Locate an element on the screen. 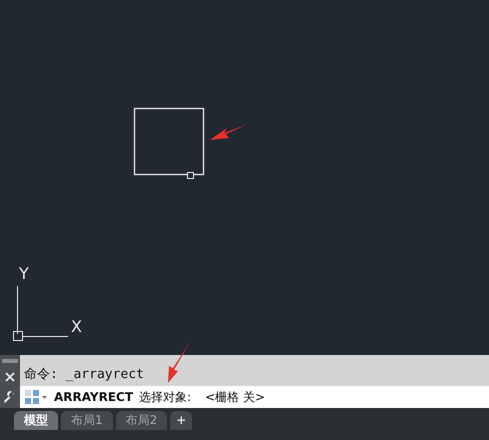  command-option: <栅格 关> is located at coordinates (235, 397).